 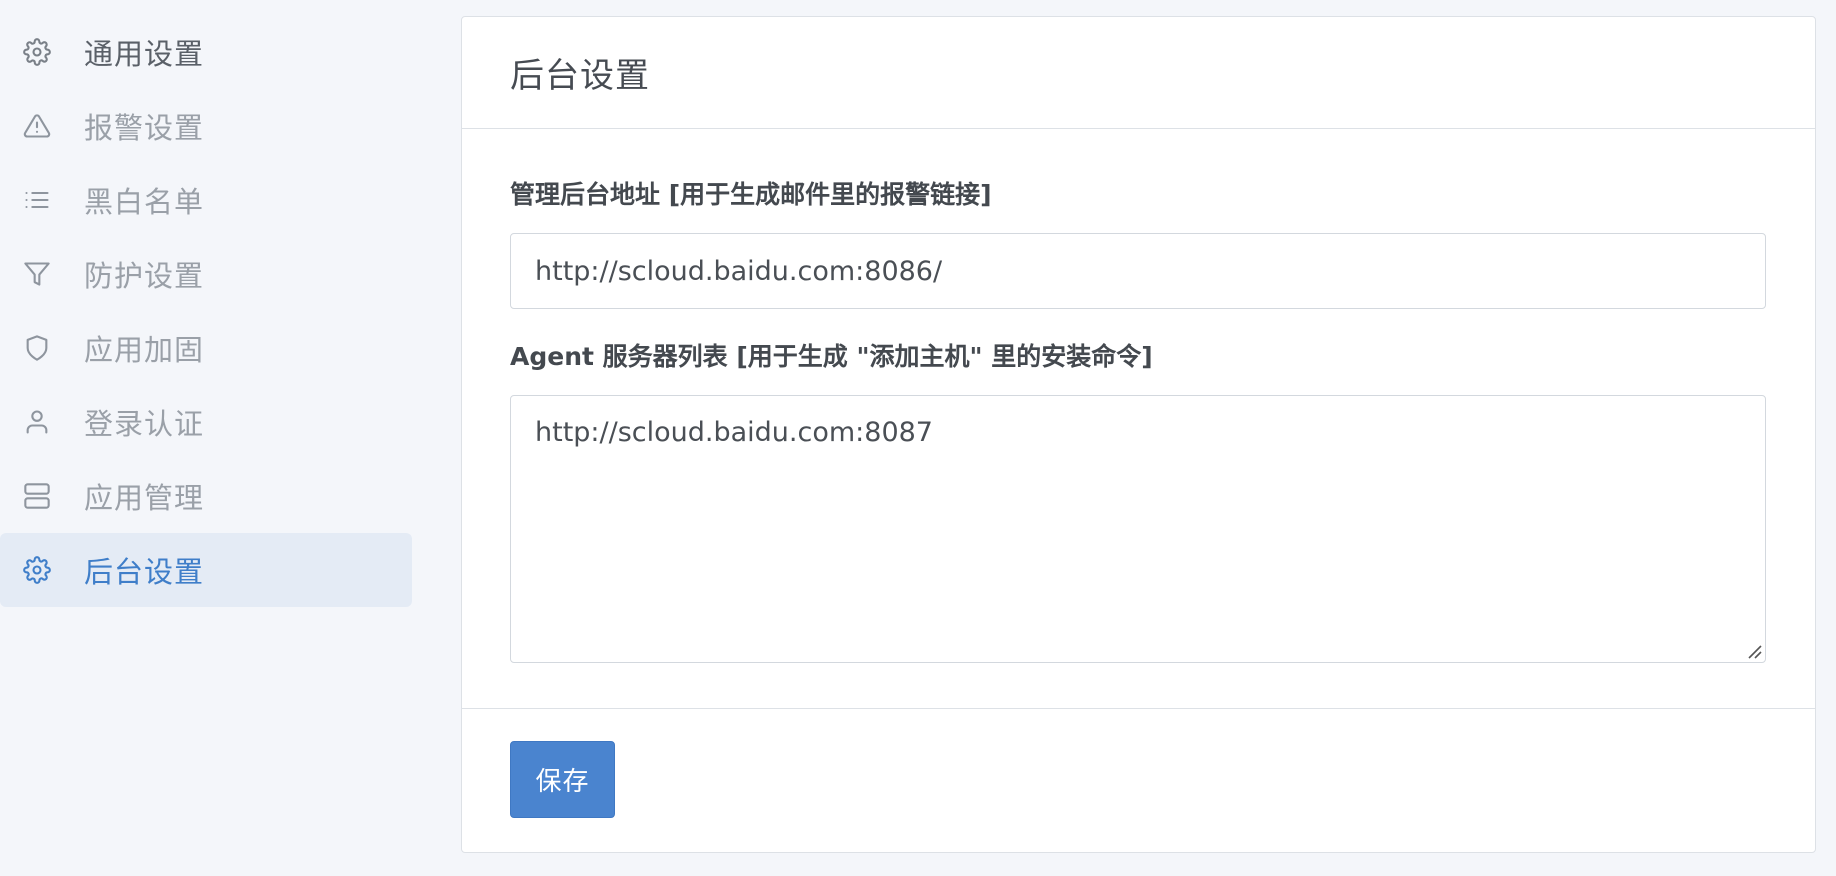 What do you see at coordinates (37, 274) in the screenshot?
I see `filter-icon` at bounding box center [37, 274].